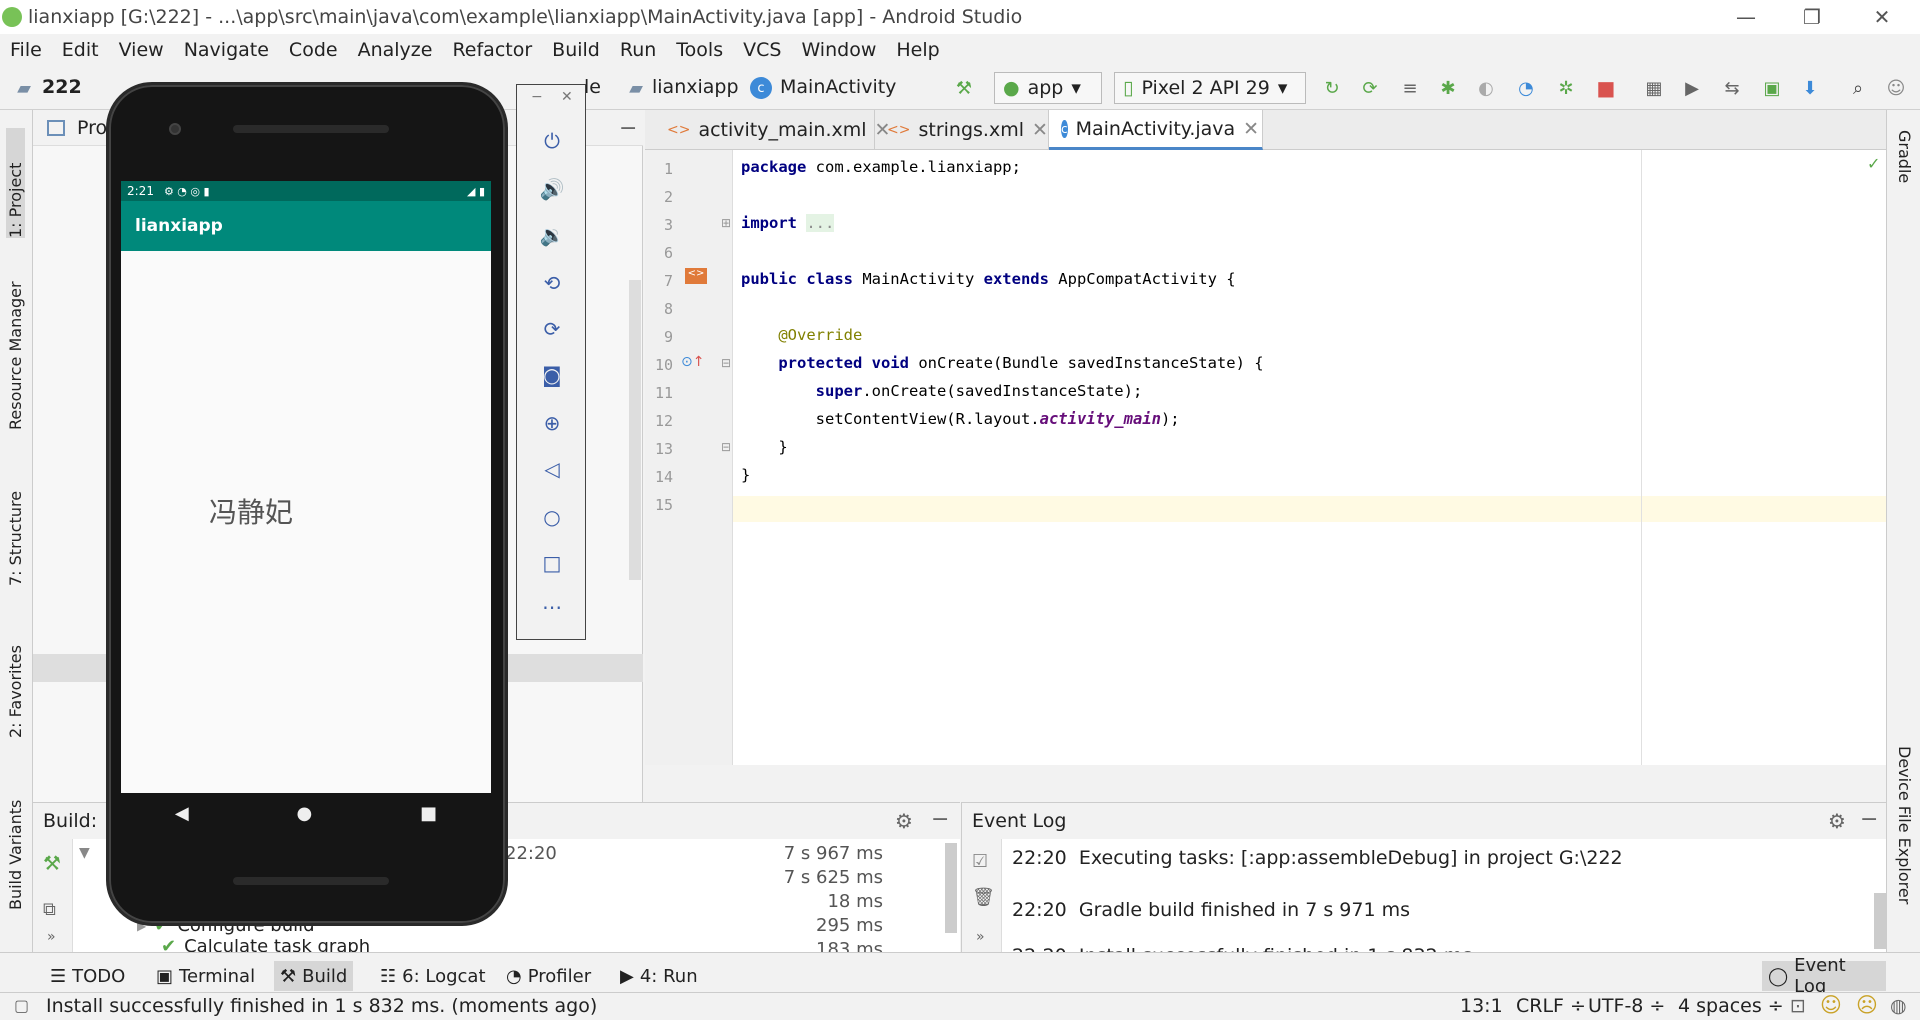 This screenshot has height=1020, width=1920. I want to click on menu-tools: Tools, so click(699, 50).